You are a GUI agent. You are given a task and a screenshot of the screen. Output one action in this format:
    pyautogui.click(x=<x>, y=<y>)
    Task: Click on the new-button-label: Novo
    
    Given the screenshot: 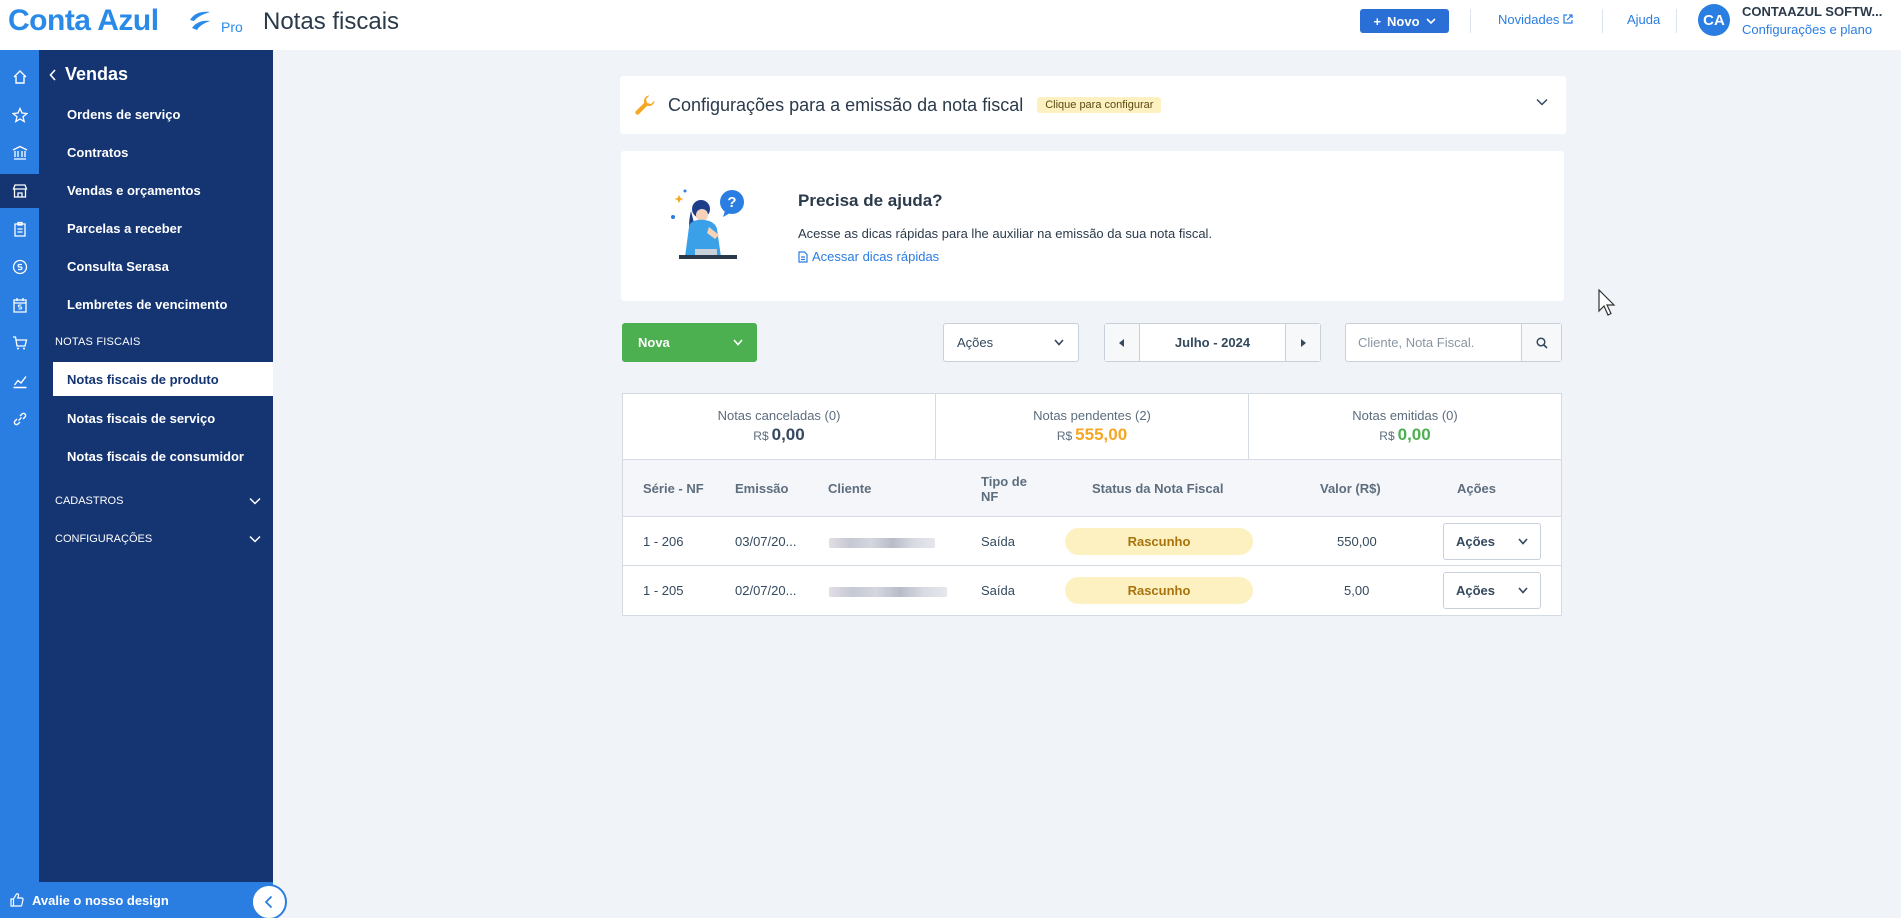 What is the action you would take?
    pyautogui.click(x=1403, y=21)
    